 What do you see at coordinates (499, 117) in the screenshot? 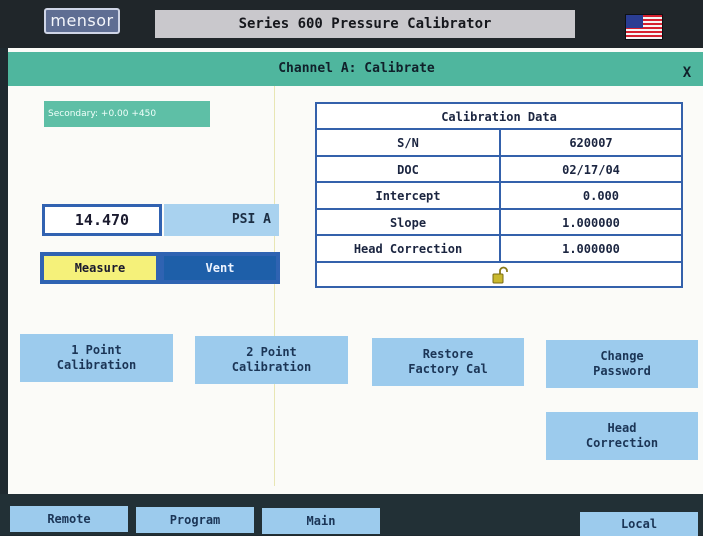
I see `calibration-data-title: Calibration Data` at bounding box center [499, 117].